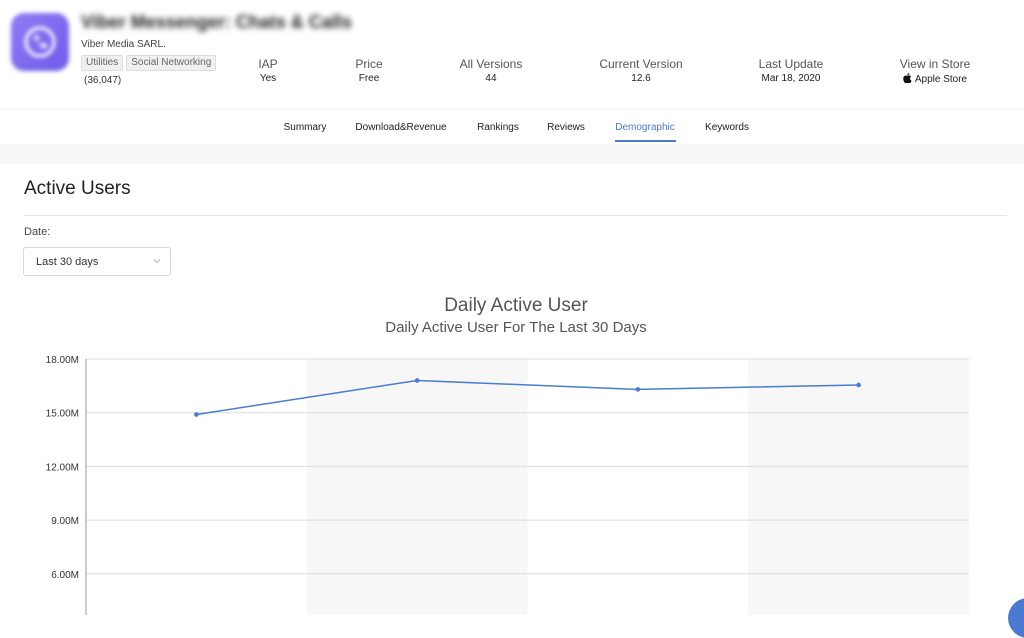 Image resolution: width=1024 pixels, height=638 pixels. I want to click on date-range-value: Last 30 days, so click(67, 262).